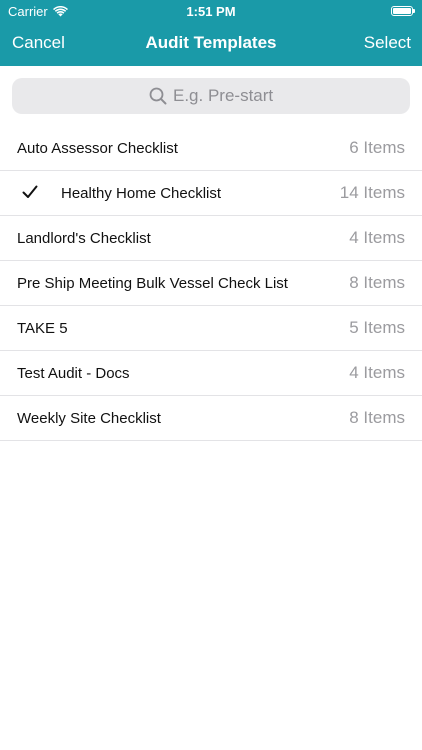  Describe the element at coordinates (211, 238) in the screenshot. I see `list-item: Landlord's Checklist 4 Items` at that location.